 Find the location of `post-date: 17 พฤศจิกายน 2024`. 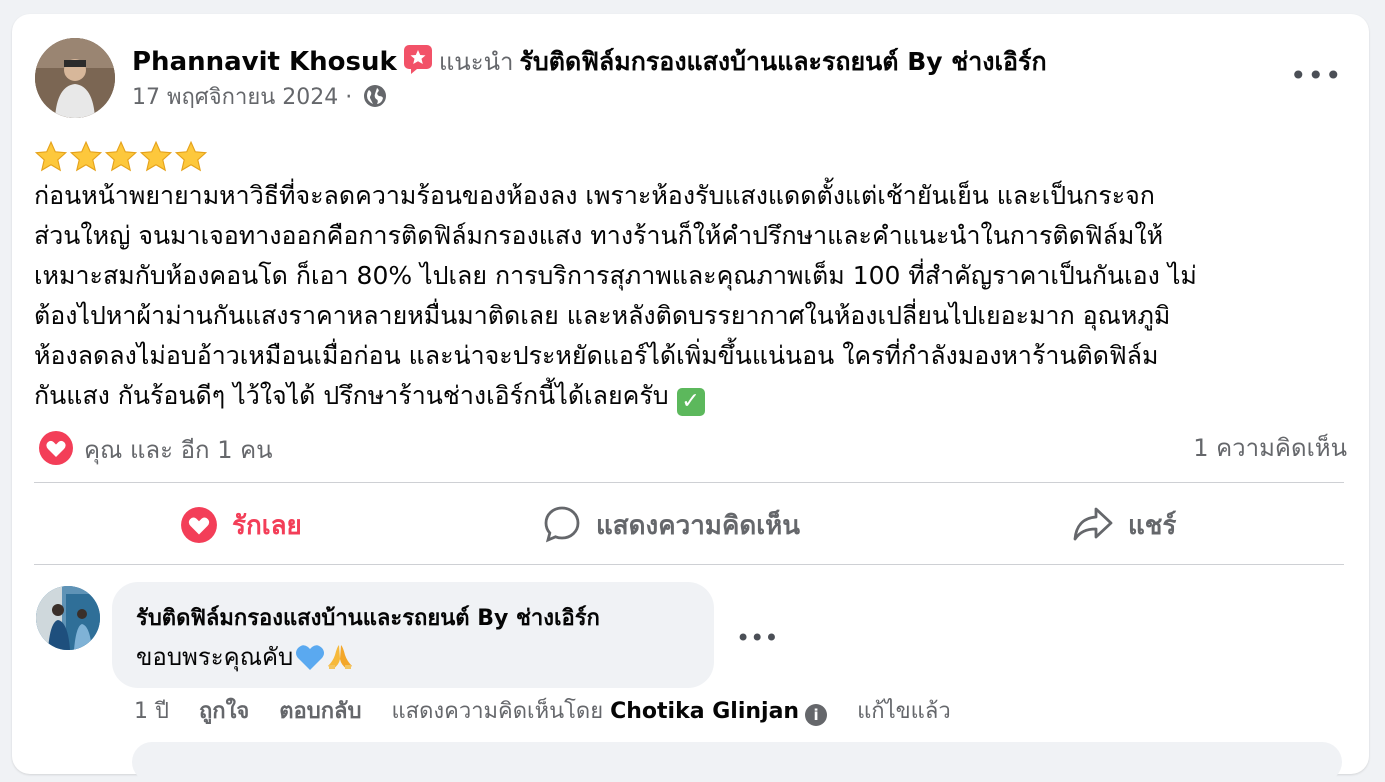

post-date: 17 พฤศจิกายน 2024 is located at coordinates (235, 97).